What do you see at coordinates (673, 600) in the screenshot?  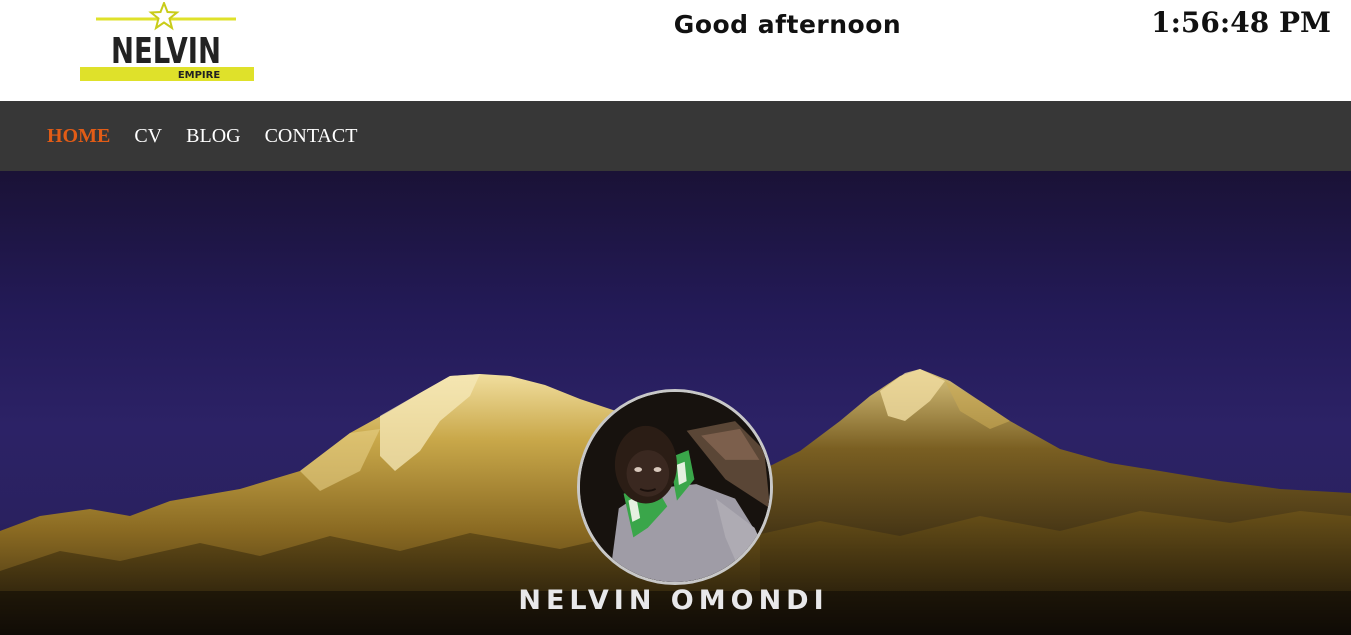 I see `hero-name-title: NELVIN OMONDI` at bounding box center [673, 600].